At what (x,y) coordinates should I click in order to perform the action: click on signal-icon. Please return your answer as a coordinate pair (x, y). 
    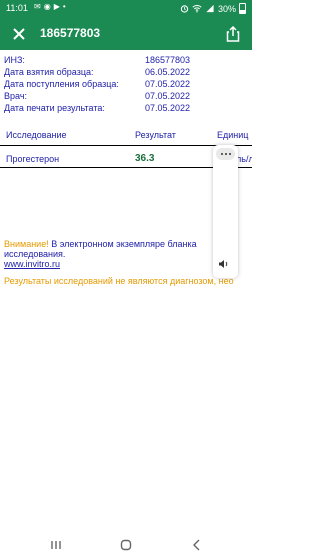
    Looking at the image, I should click on (210, 8).